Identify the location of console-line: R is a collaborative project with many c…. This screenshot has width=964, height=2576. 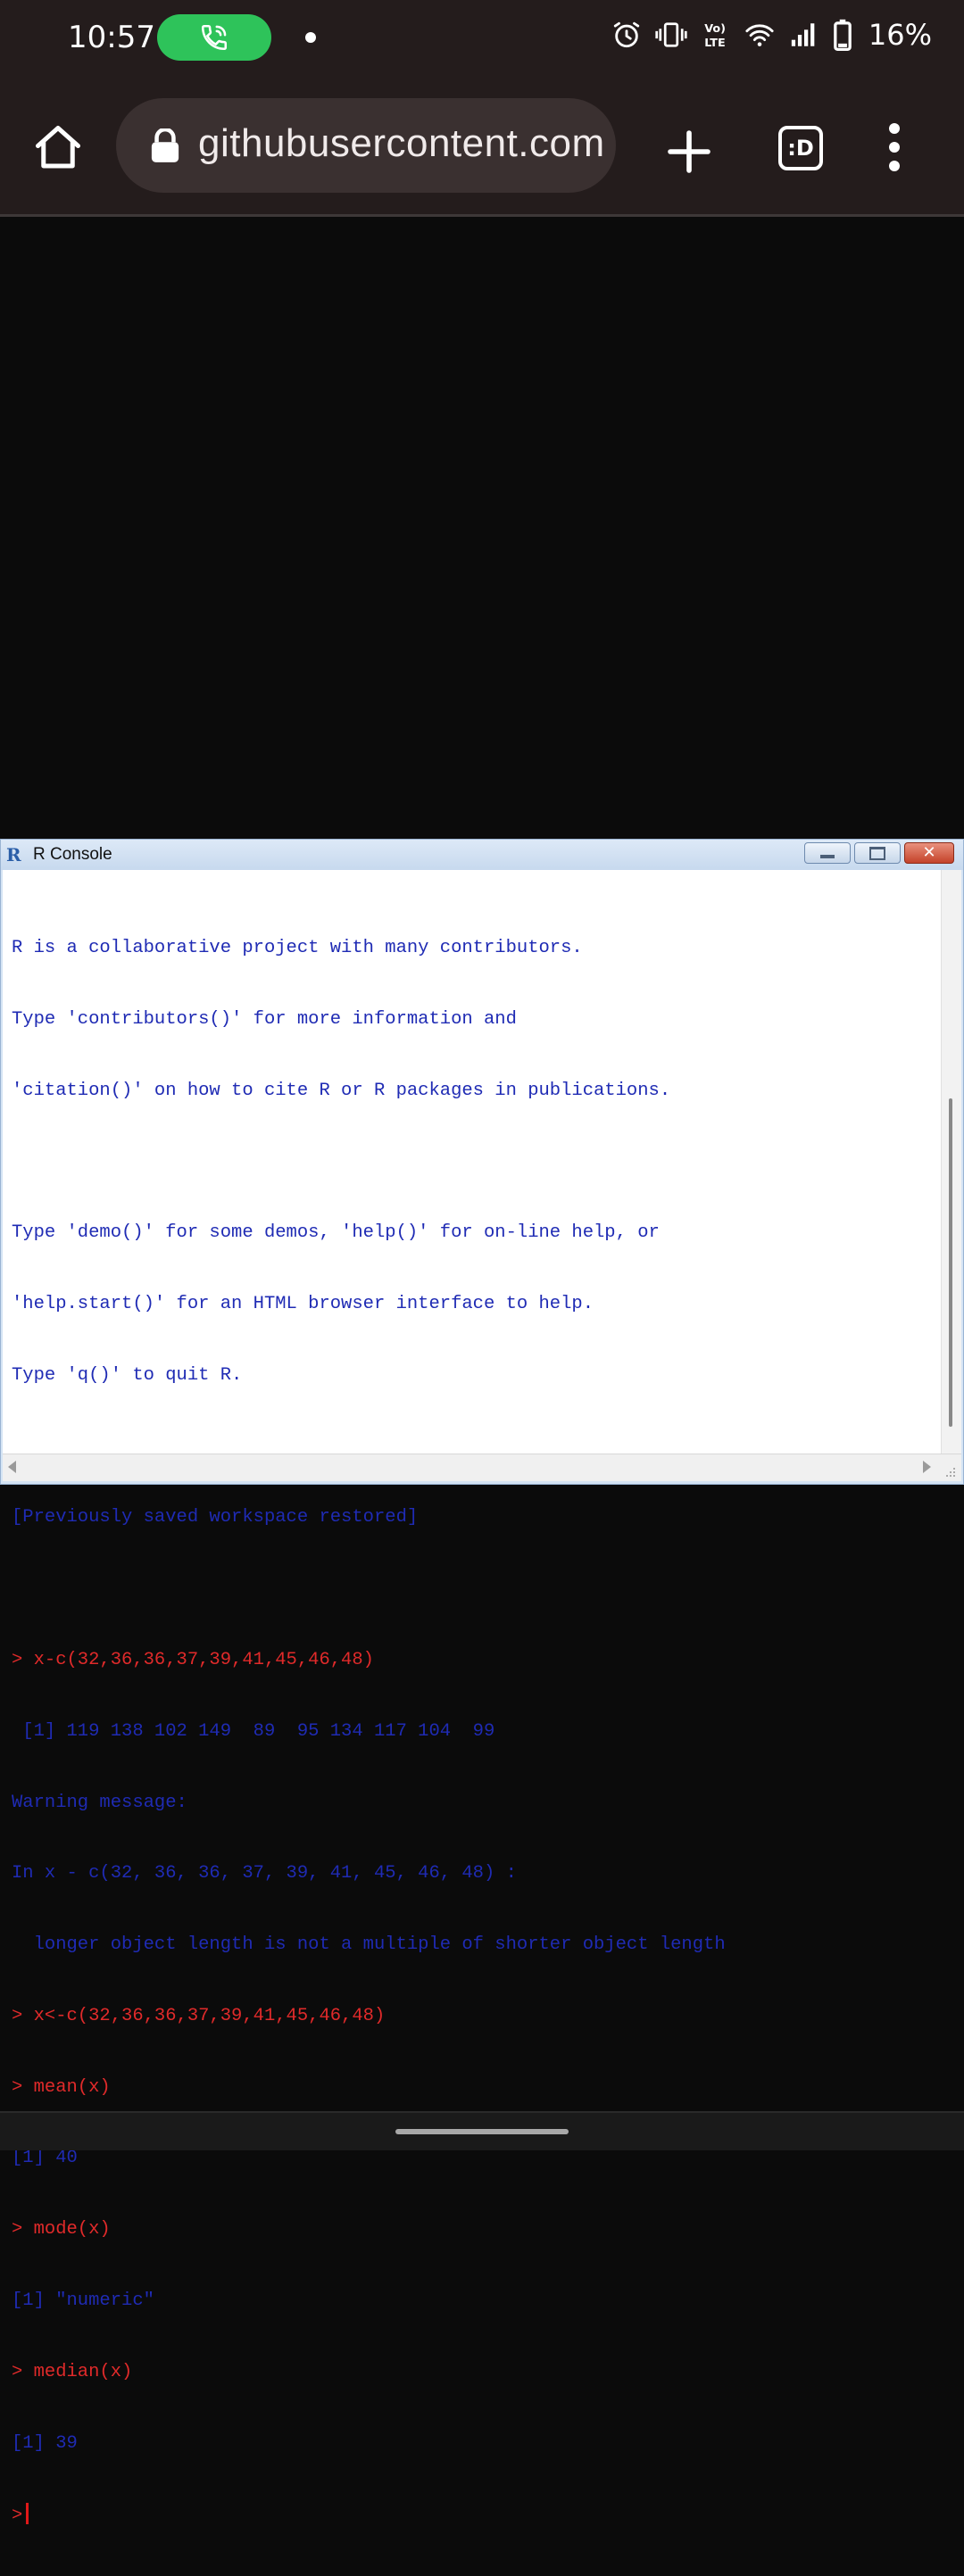
(297, 948).